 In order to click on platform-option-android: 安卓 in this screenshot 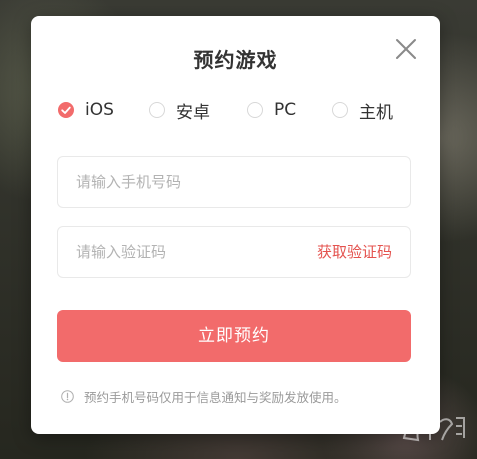, I will do `click(179, 110)`.